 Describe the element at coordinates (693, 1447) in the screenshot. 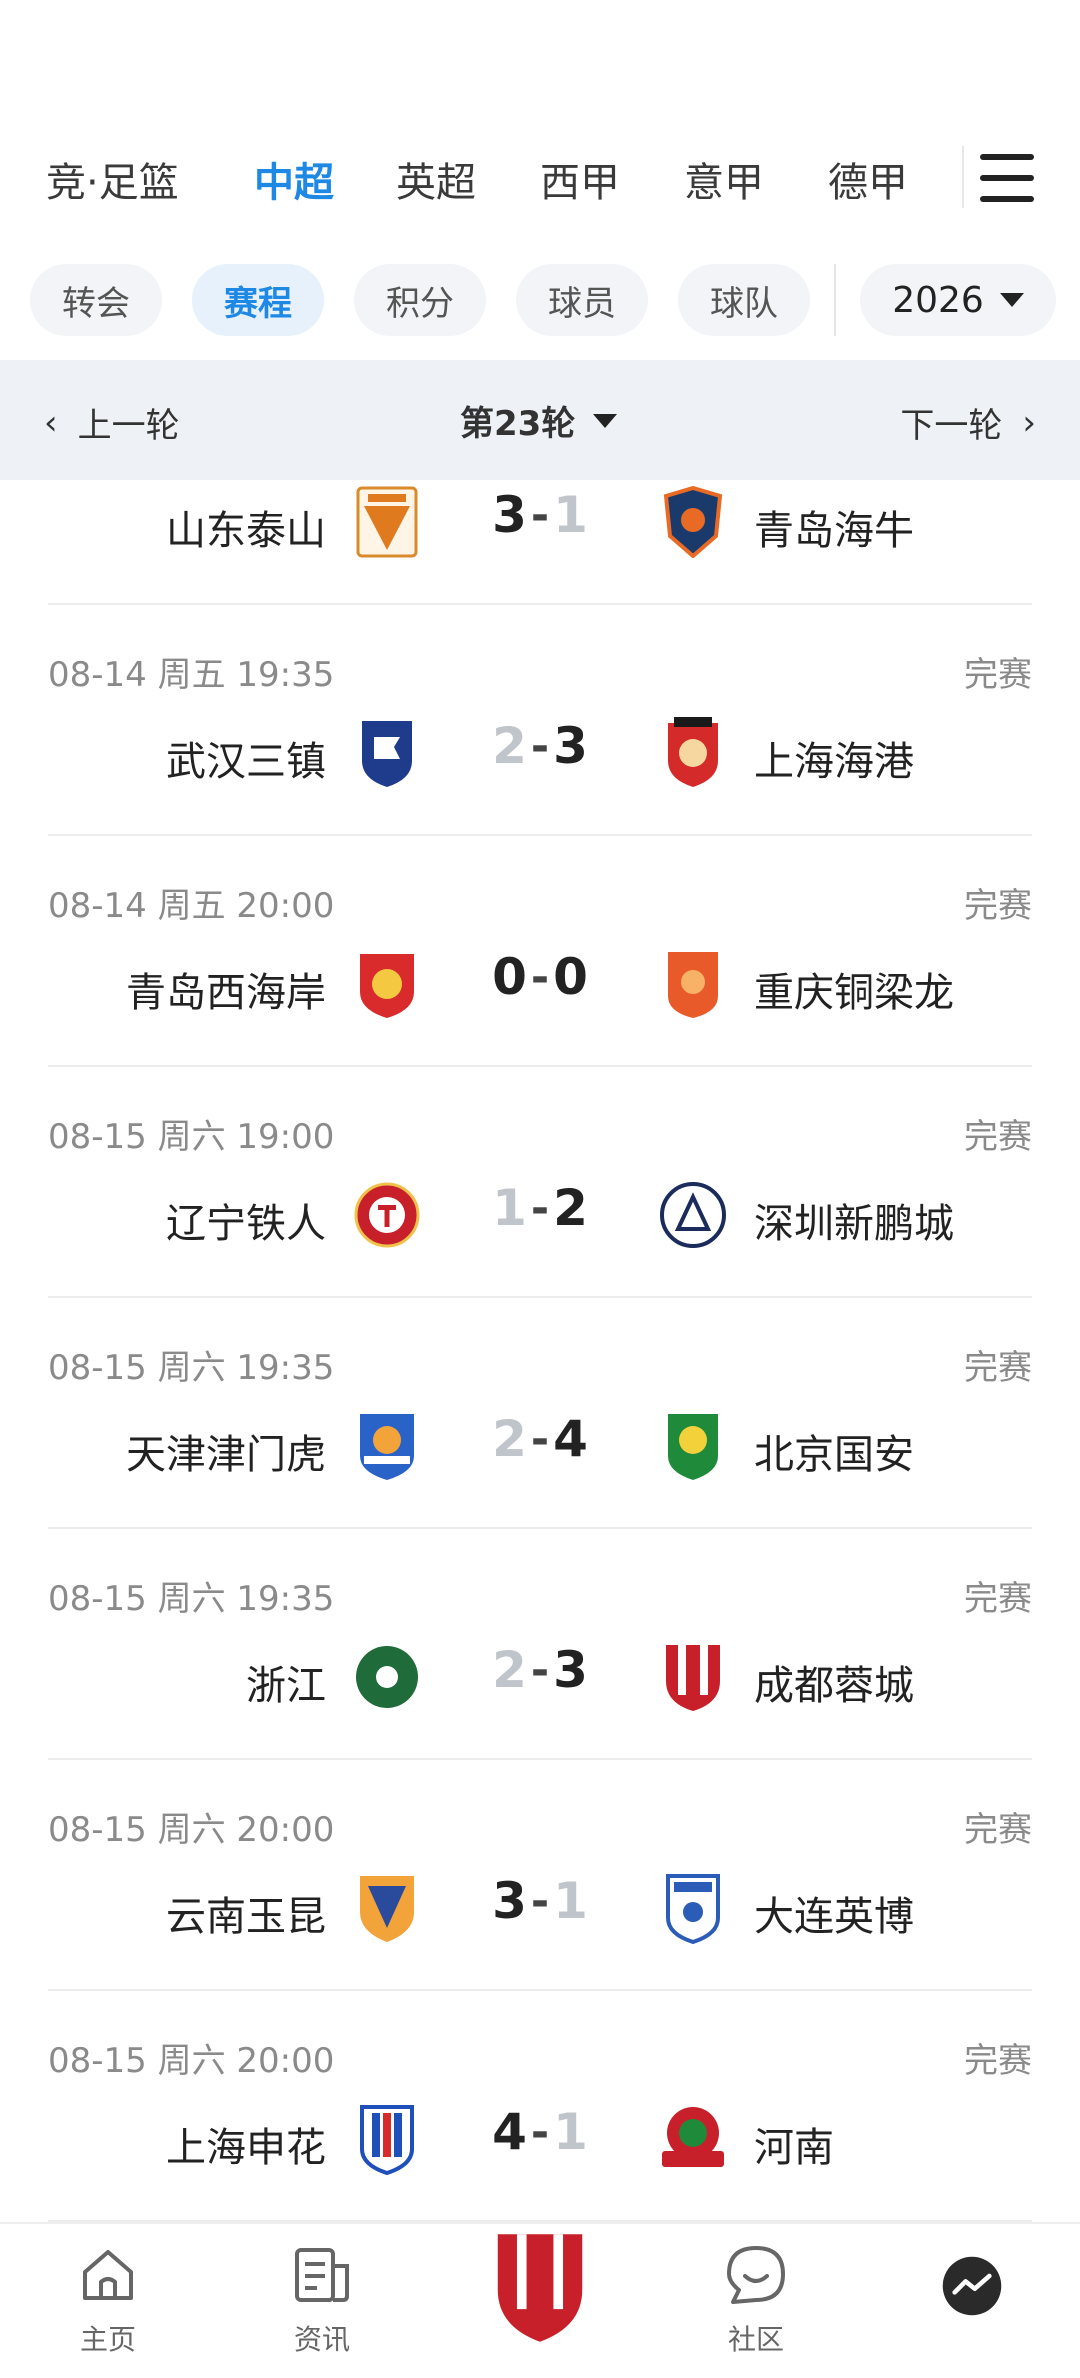

I see `beijing-guoan-crest-icon` at that location.